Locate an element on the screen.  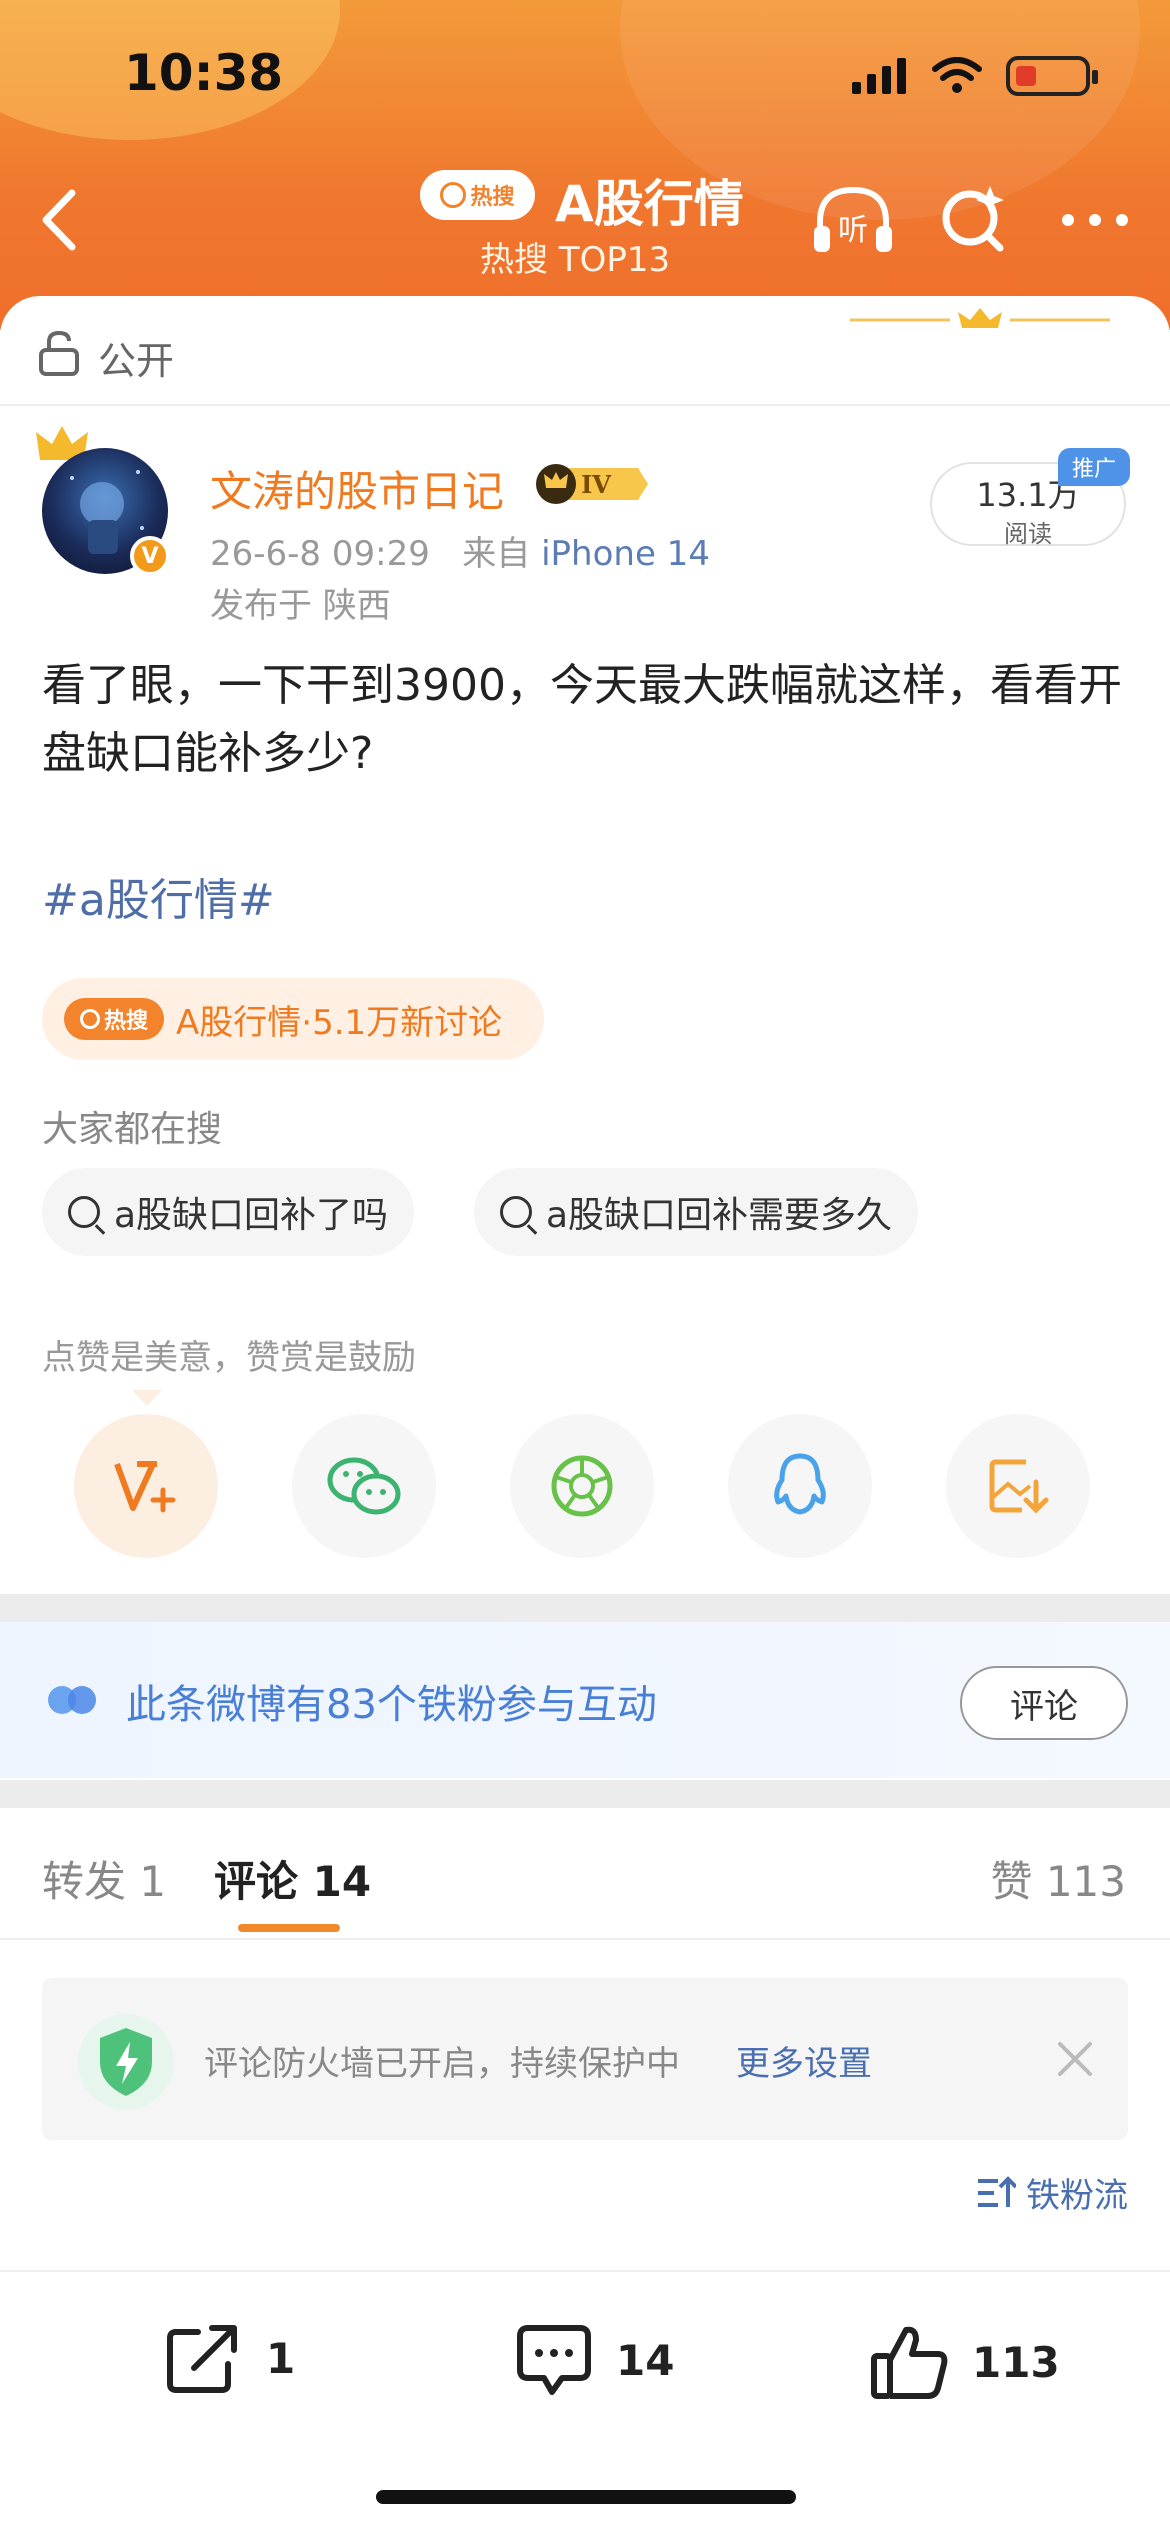
visibility-label: 公开 is located at coordinates (136, 361).